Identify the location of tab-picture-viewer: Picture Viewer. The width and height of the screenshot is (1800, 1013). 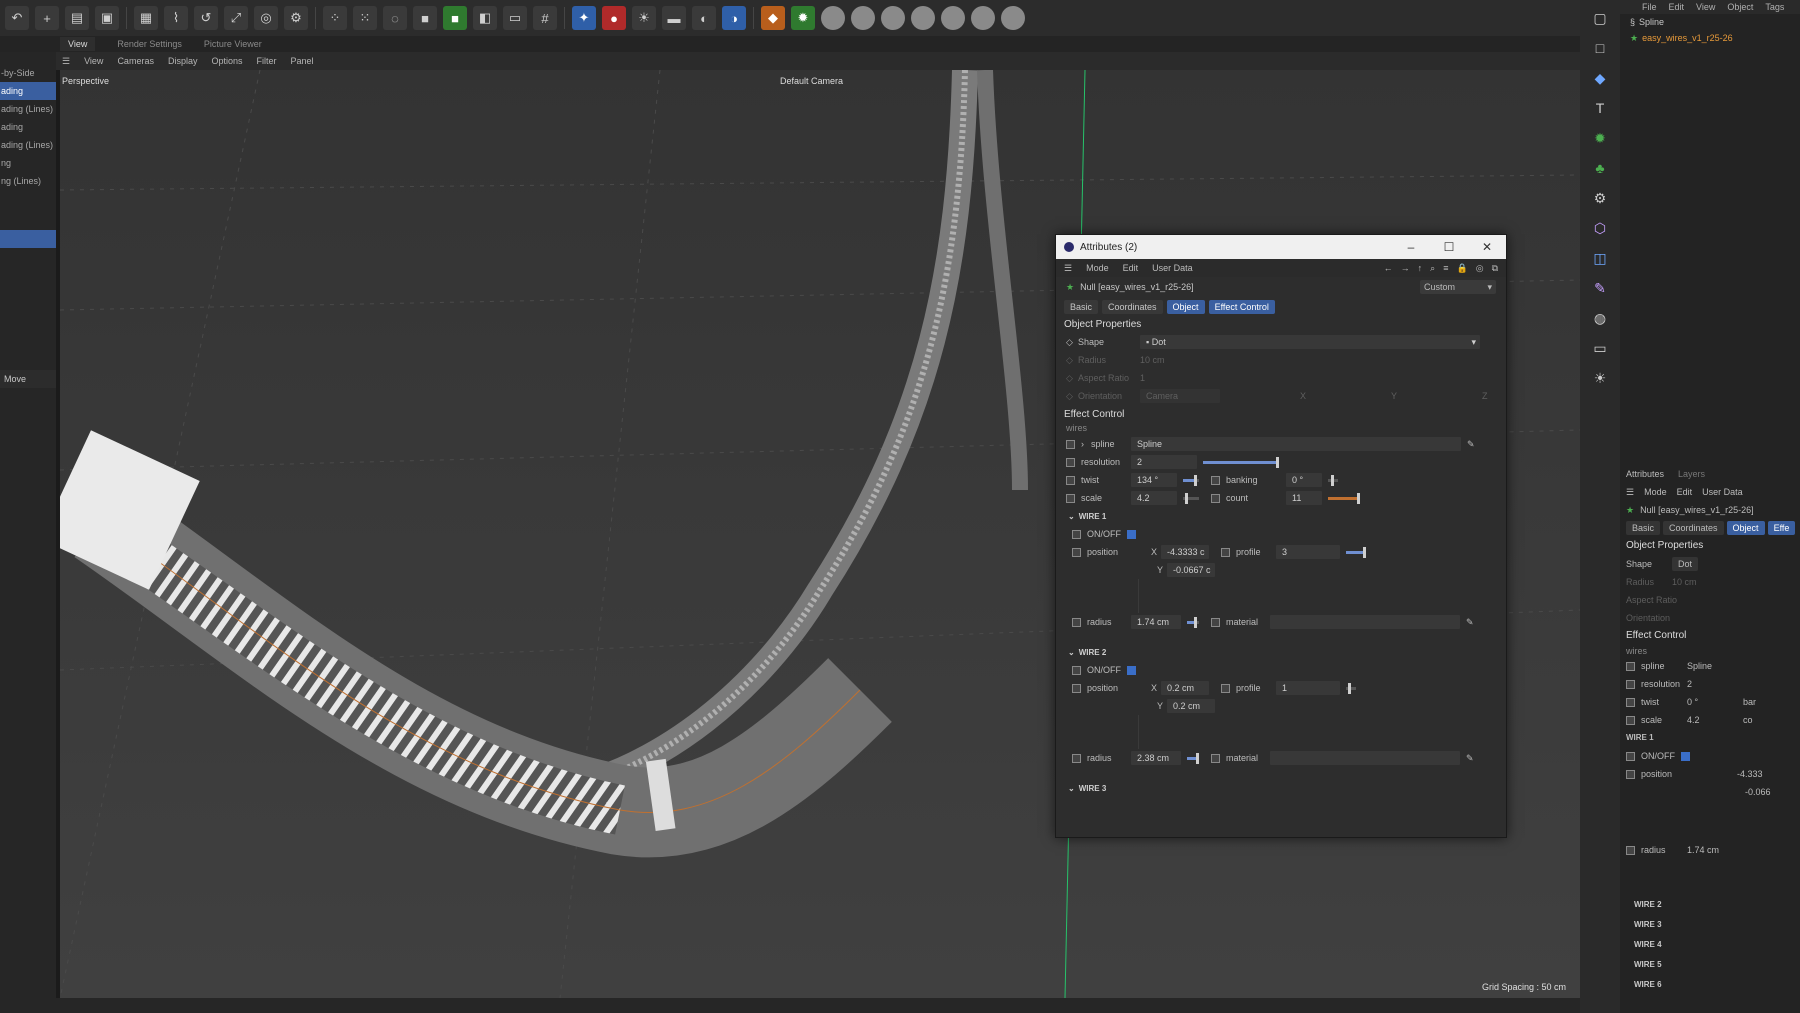
(233, 44).